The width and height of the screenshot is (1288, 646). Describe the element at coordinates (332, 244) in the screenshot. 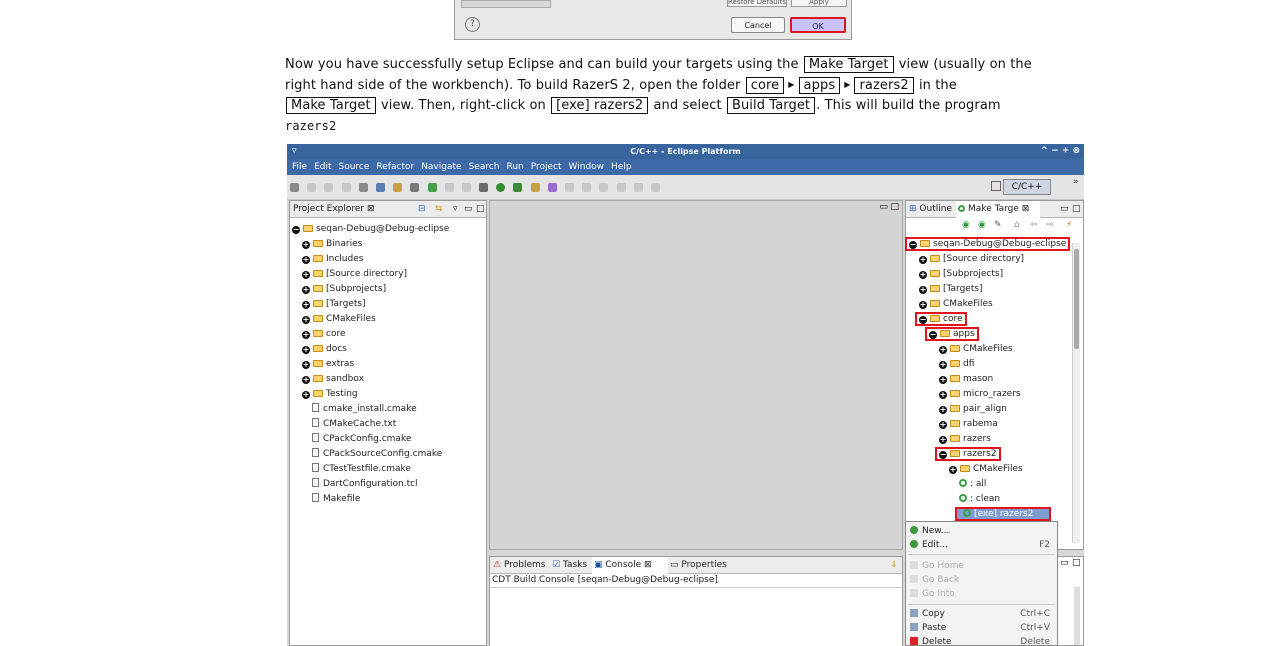

I see `tree-item: + Binaries` at that location.